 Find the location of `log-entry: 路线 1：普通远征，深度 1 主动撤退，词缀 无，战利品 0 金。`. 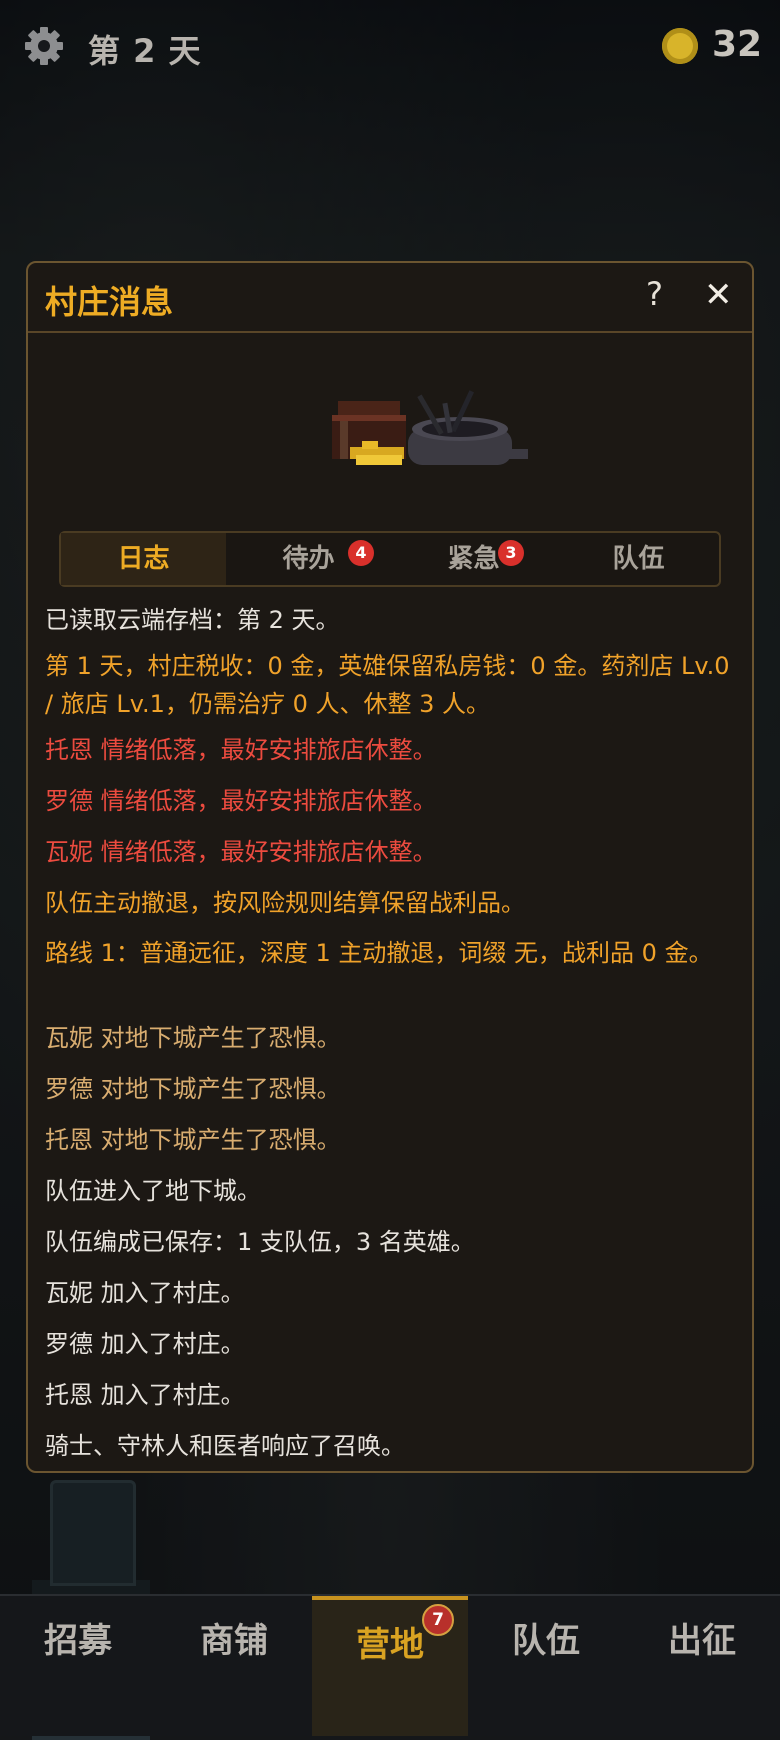

log-entry: 路线 1：普通远征，深度 1 主动撤退，词缀 无，战利品 0 金。 is located at coordinates (379, 953).